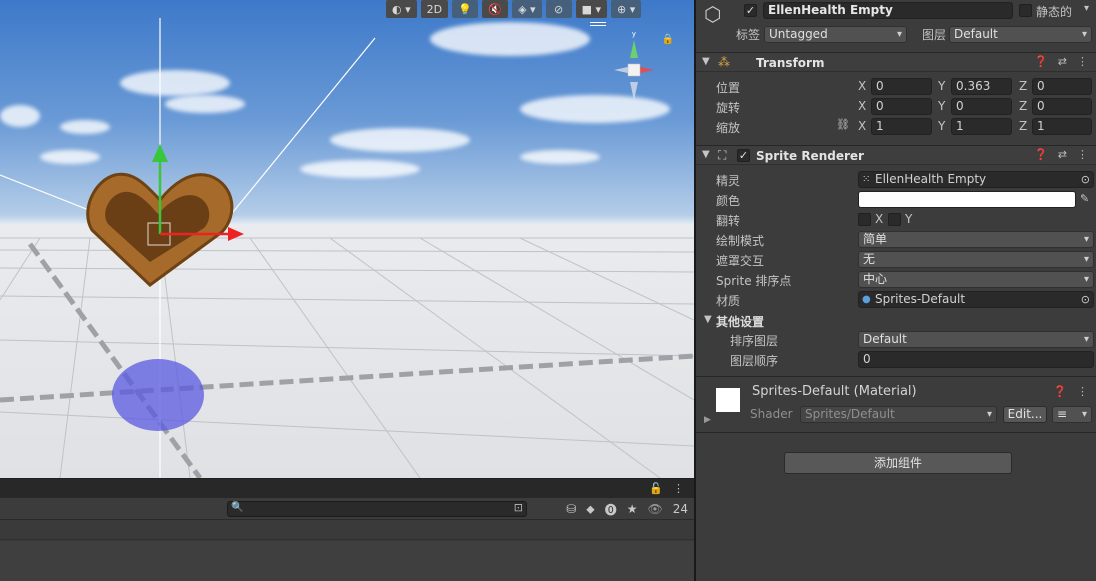 Image resolution: width=1096 pixels, height=581 pixels. I want to click on static-dropdown-icon: ▾, so click(1086, 8).